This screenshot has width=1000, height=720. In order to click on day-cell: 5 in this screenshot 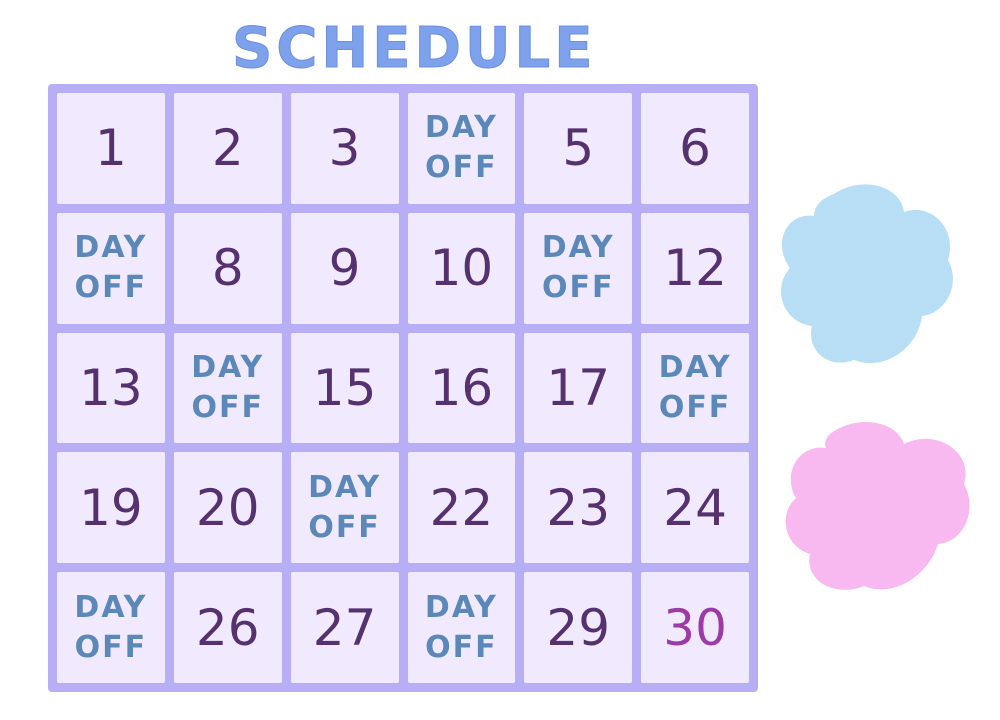, I will do `click(578, 148)`.